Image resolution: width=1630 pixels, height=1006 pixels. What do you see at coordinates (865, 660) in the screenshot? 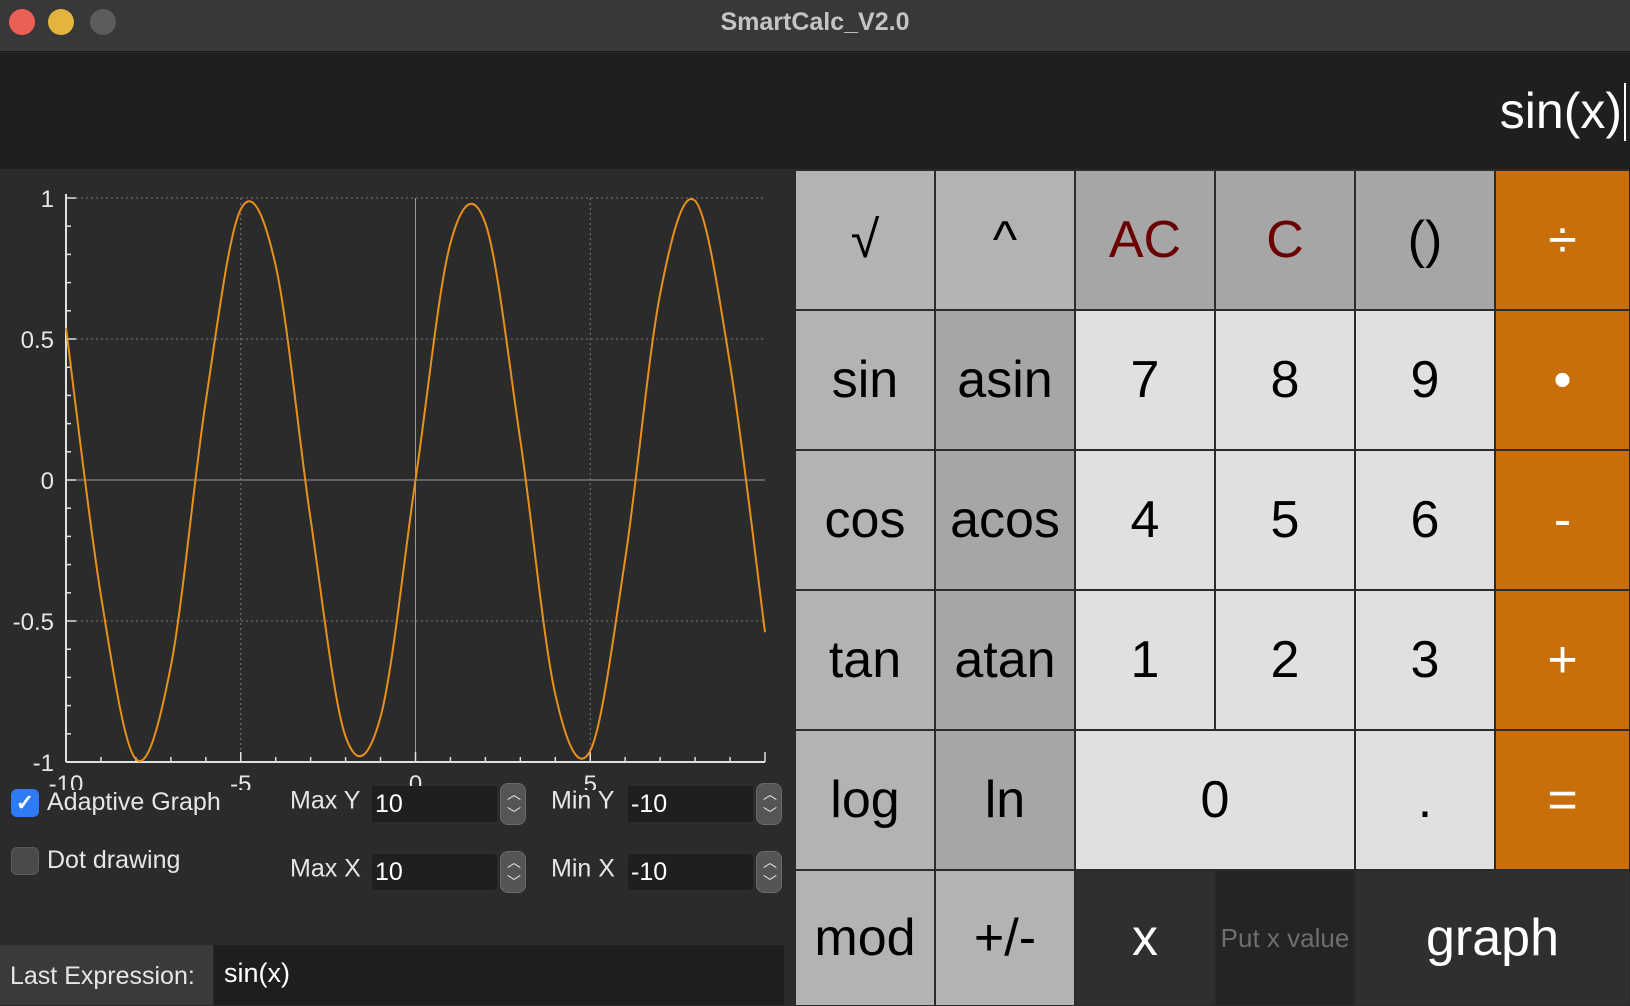
I see `tan-button: tan` at bounding box center [865, 660].